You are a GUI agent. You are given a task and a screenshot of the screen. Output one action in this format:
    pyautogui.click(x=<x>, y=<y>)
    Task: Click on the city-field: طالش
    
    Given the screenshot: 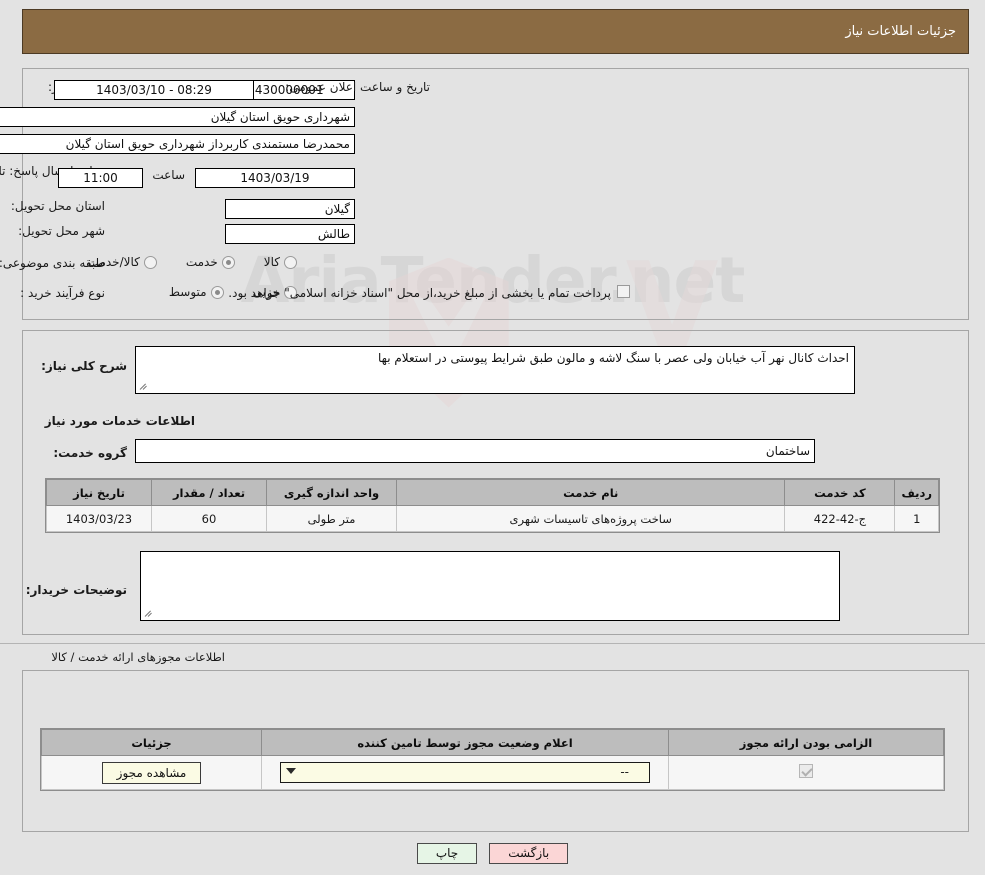 What is the action you would take?
    pyautogui.click(x=290, y=234)
    